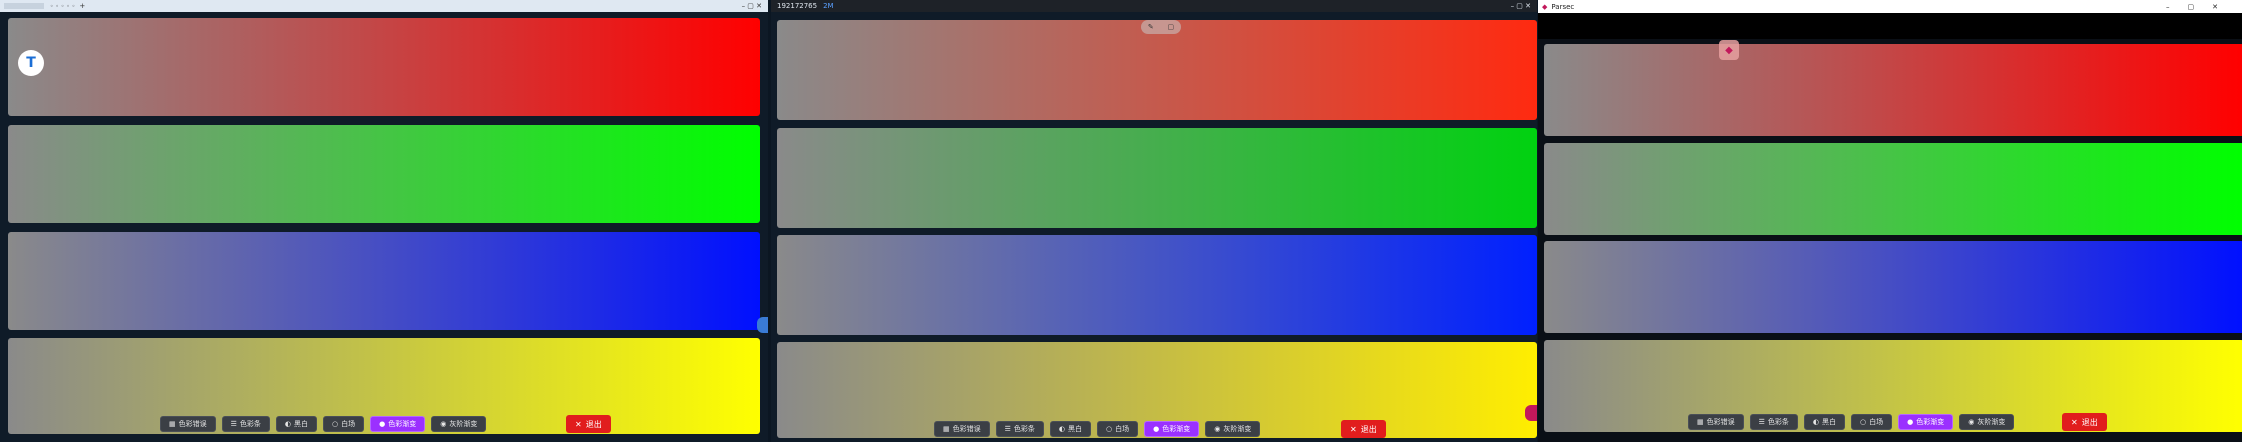 The width and height of the screenshot is (2242, 442). What do you see at coordinates (1545, 6) in the screenshot?
I see `parsec-logo-icon: ◆` at bounding box center [1545, 6].